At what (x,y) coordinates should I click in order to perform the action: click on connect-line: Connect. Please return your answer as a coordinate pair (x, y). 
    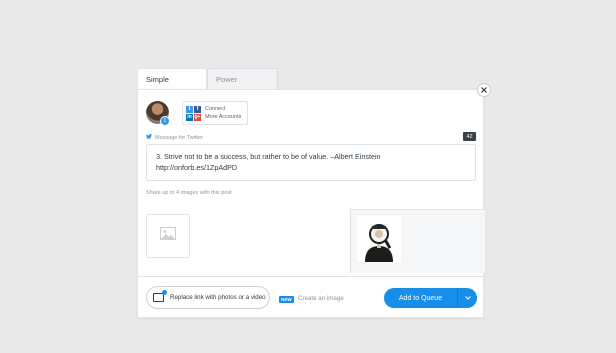
    Looking at the image, I should click on (215, 109).